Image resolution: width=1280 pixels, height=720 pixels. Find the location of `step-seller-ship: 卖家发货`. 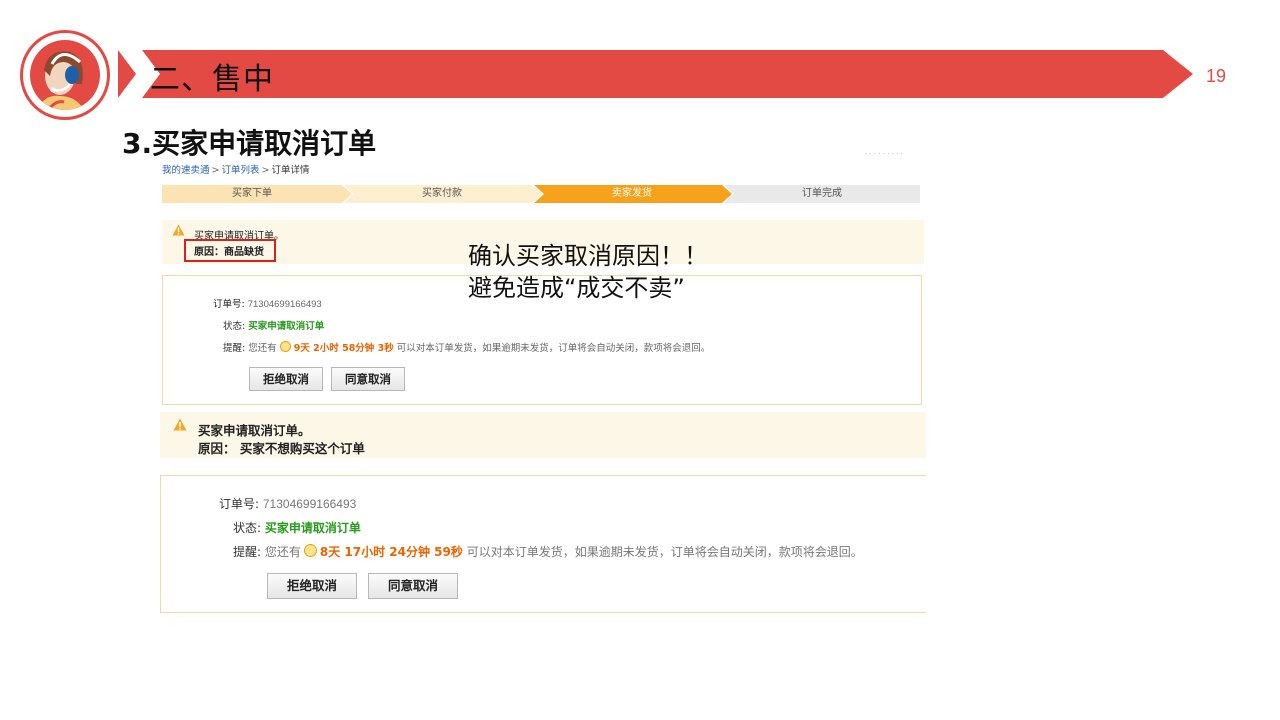

step-seller-ship: 卖家发货 is located at coordinates (632, 193).